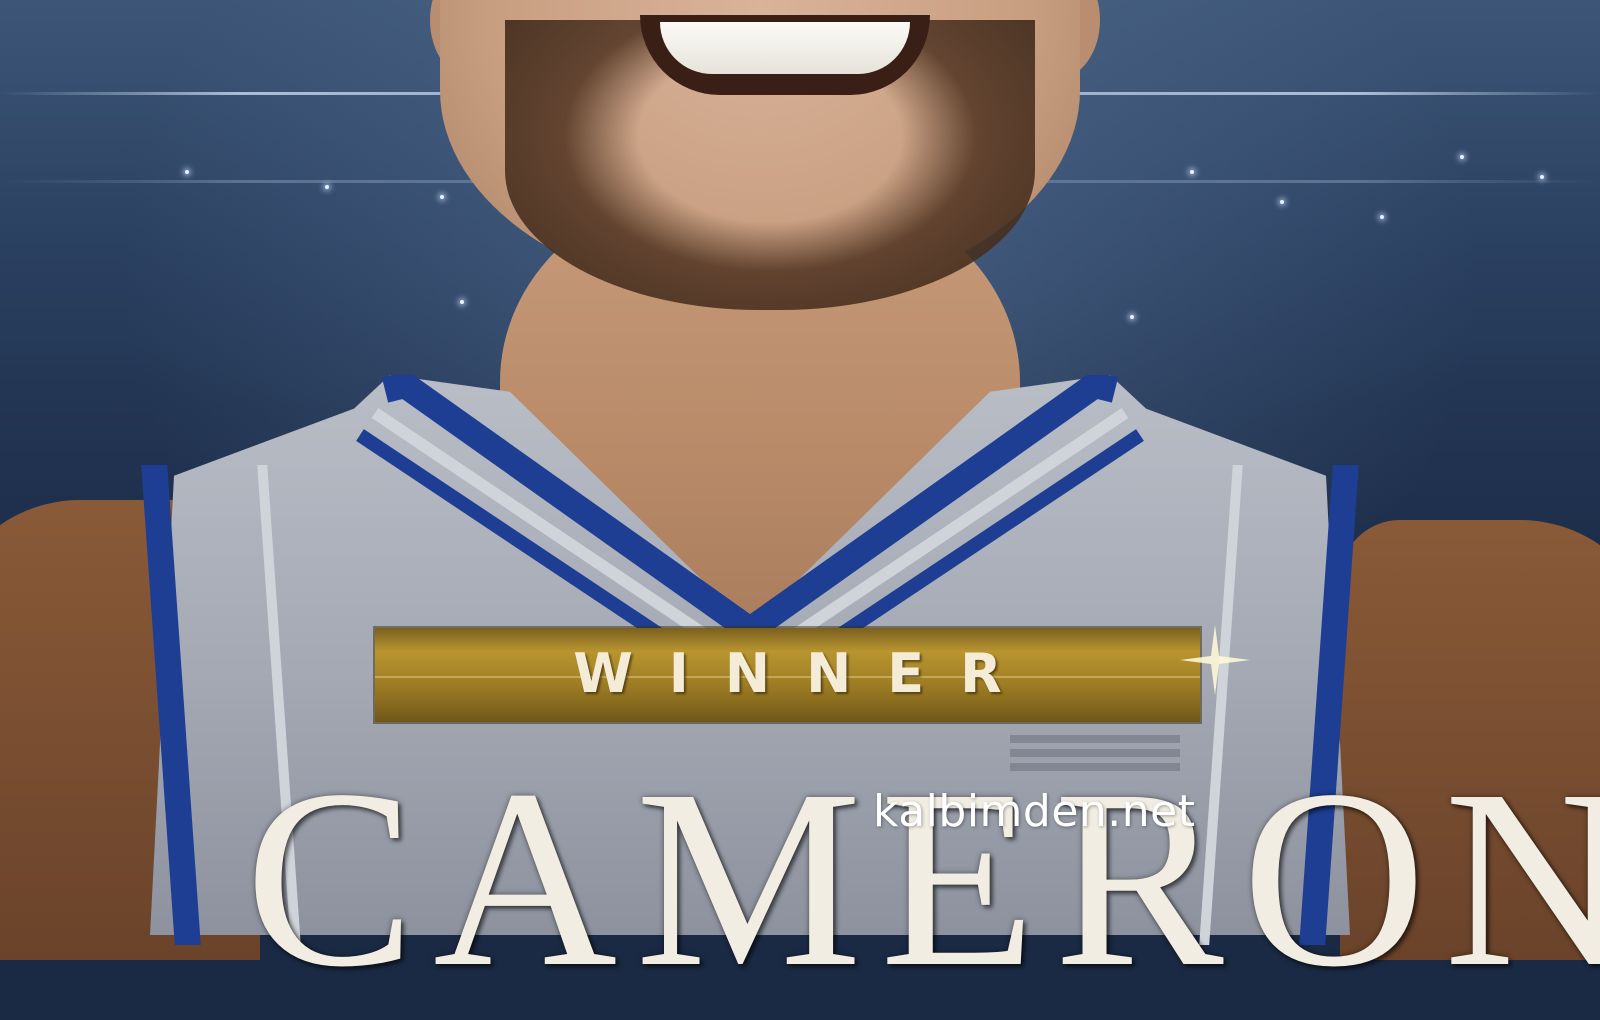  What do you see at coordinates (785, 48) in the screenshot?
I see `smile-teeth` at bounding box center [785, 48].